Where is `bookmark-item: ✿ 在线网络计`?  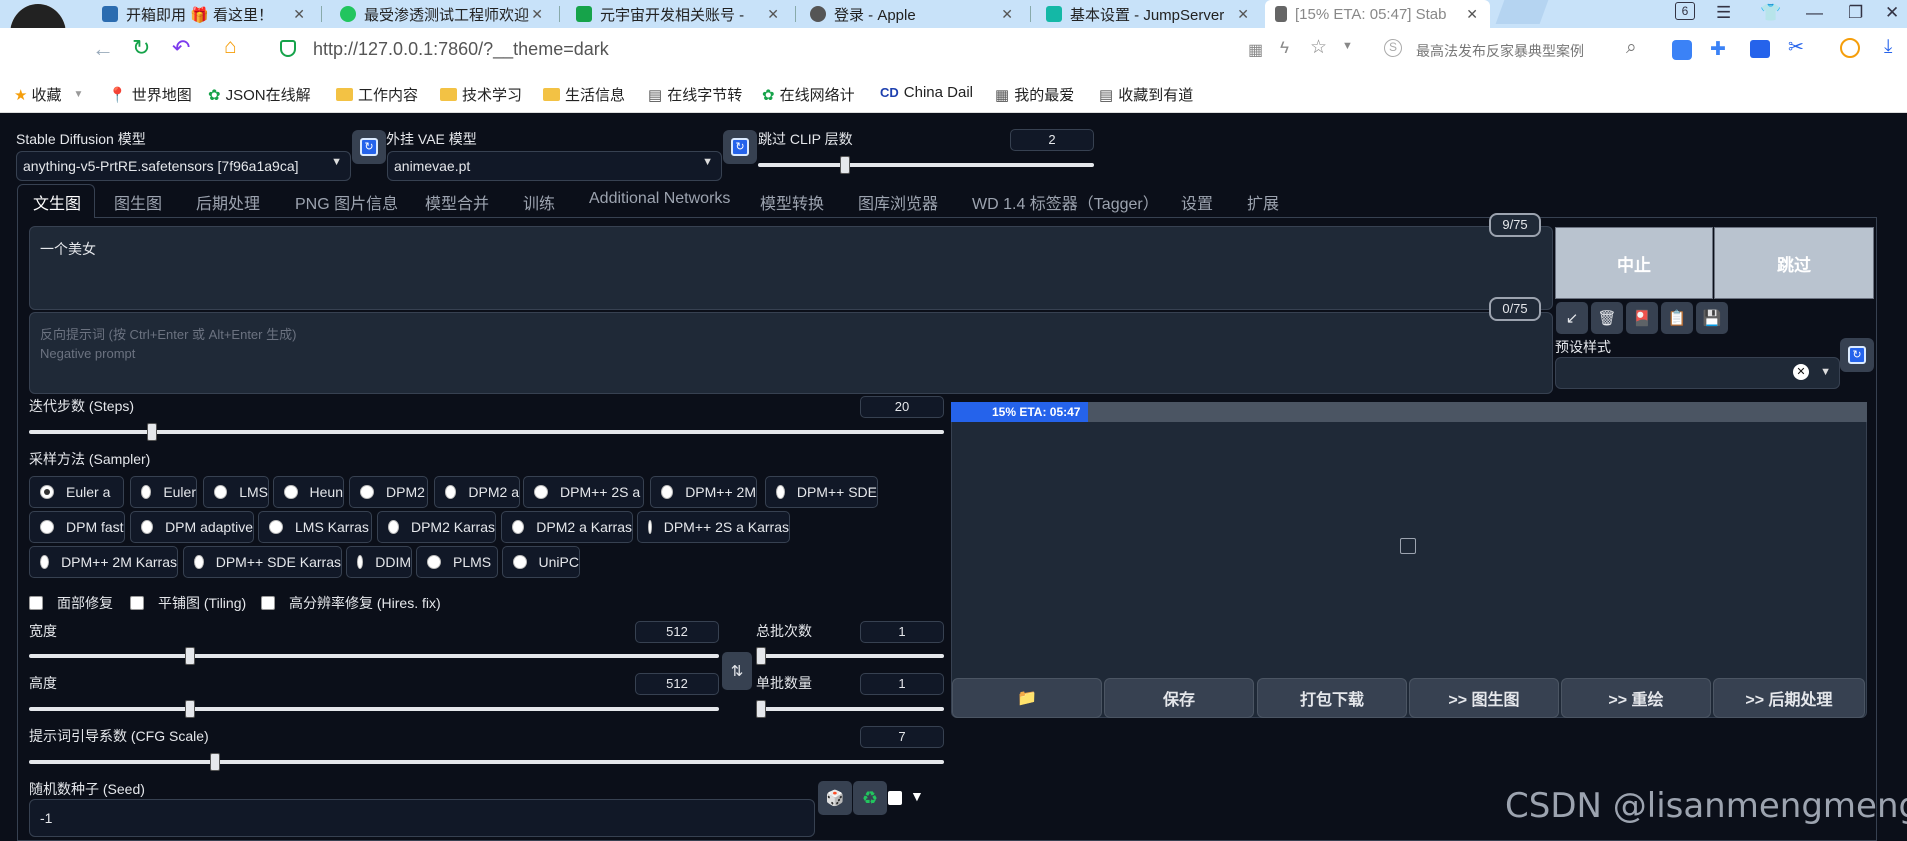 bookmark-item: ✿ 在线网络计 is located at coordinates (808, 94).